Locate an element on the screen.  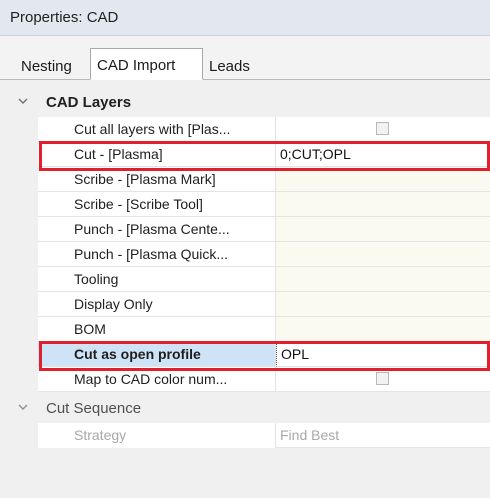
property-value-cut-plasma: 0;CUT;OPL is located at coordinates (383, 154).